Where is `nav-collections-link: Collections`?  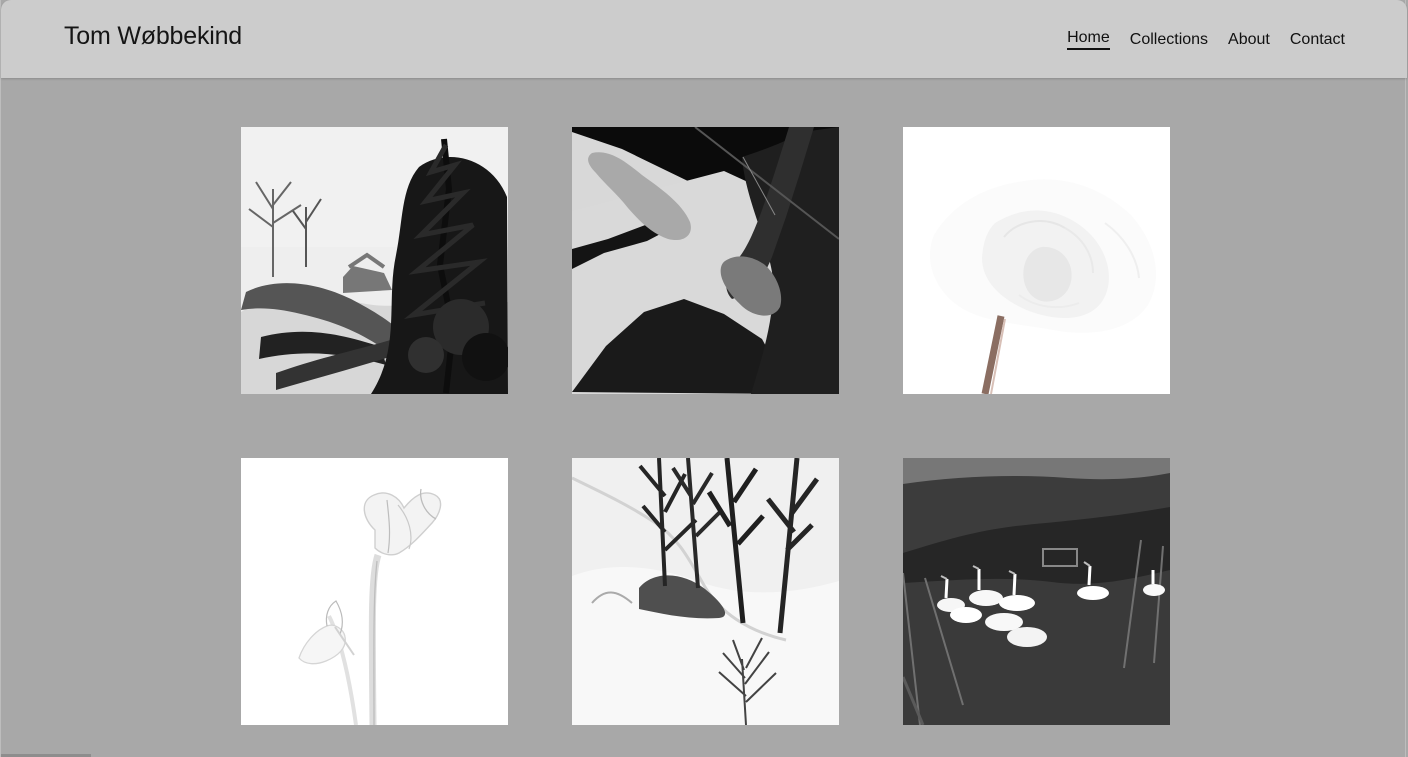
nav-collections-link: Collections is located at coordinates (1169, 40).